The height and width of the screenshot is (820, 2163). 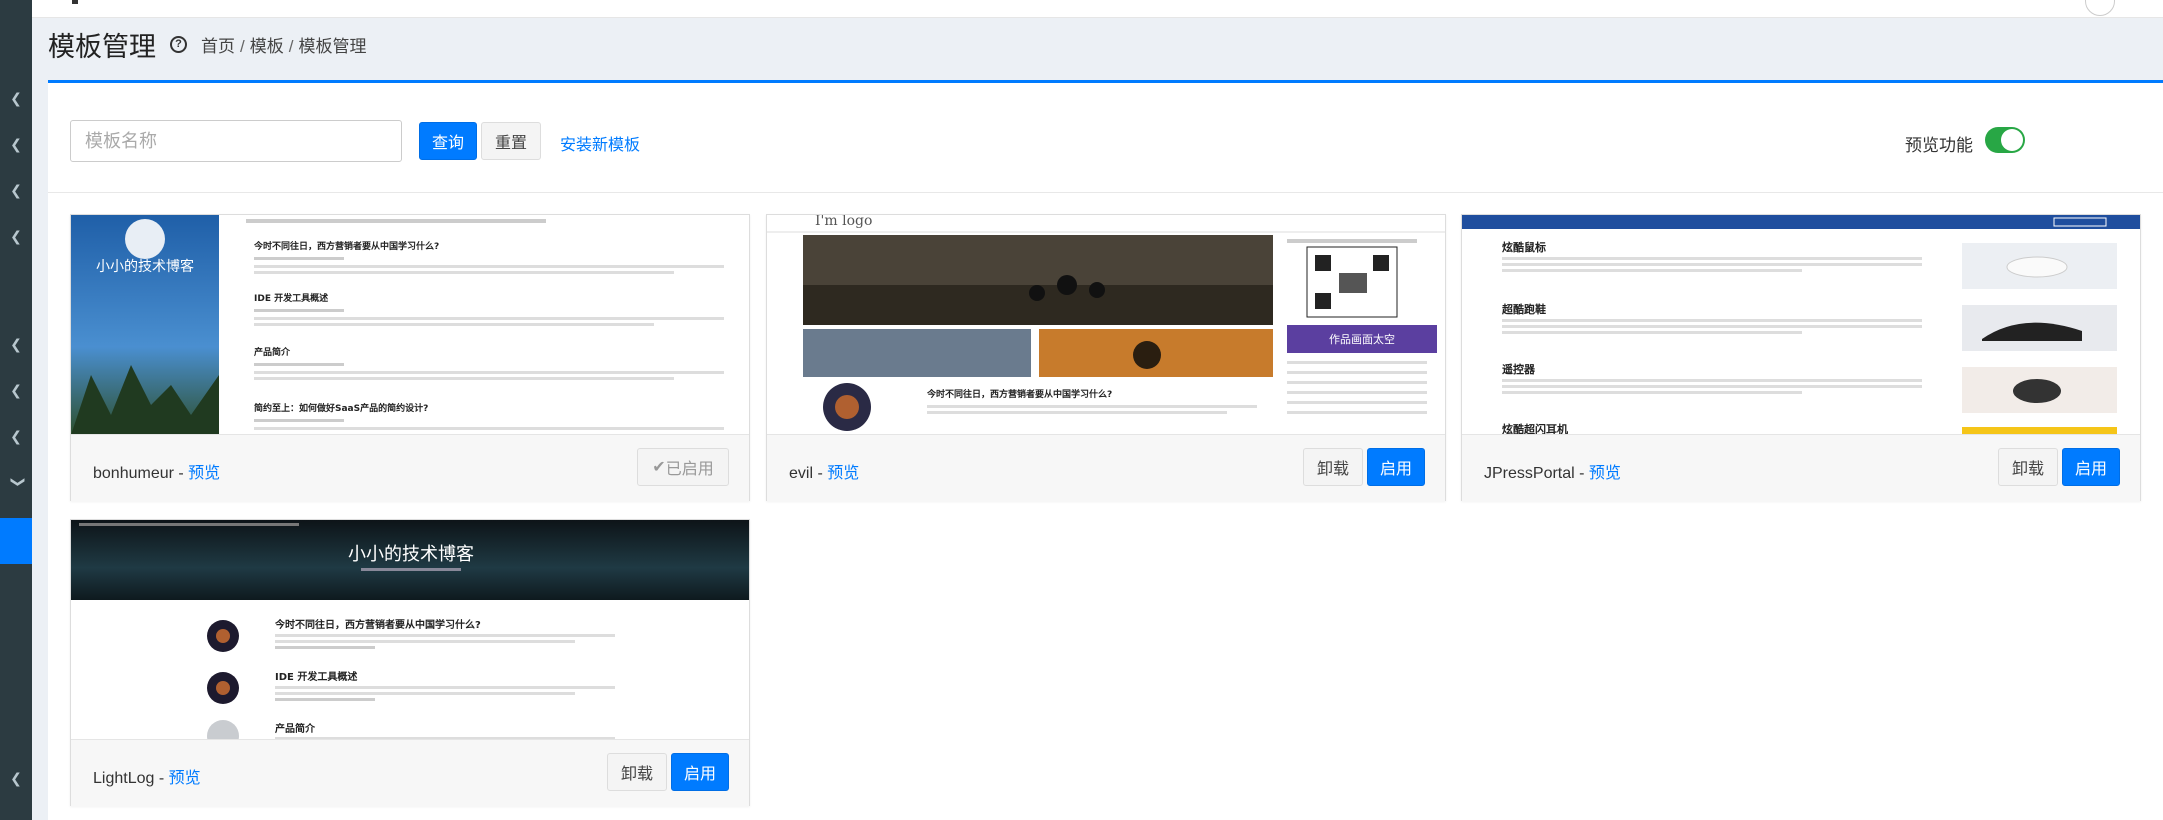 What do you see at coordinates (1524, 247) in the screenshot?
I see `svg-text: 炫酷鼠标` at bounding box center [1524, 247].